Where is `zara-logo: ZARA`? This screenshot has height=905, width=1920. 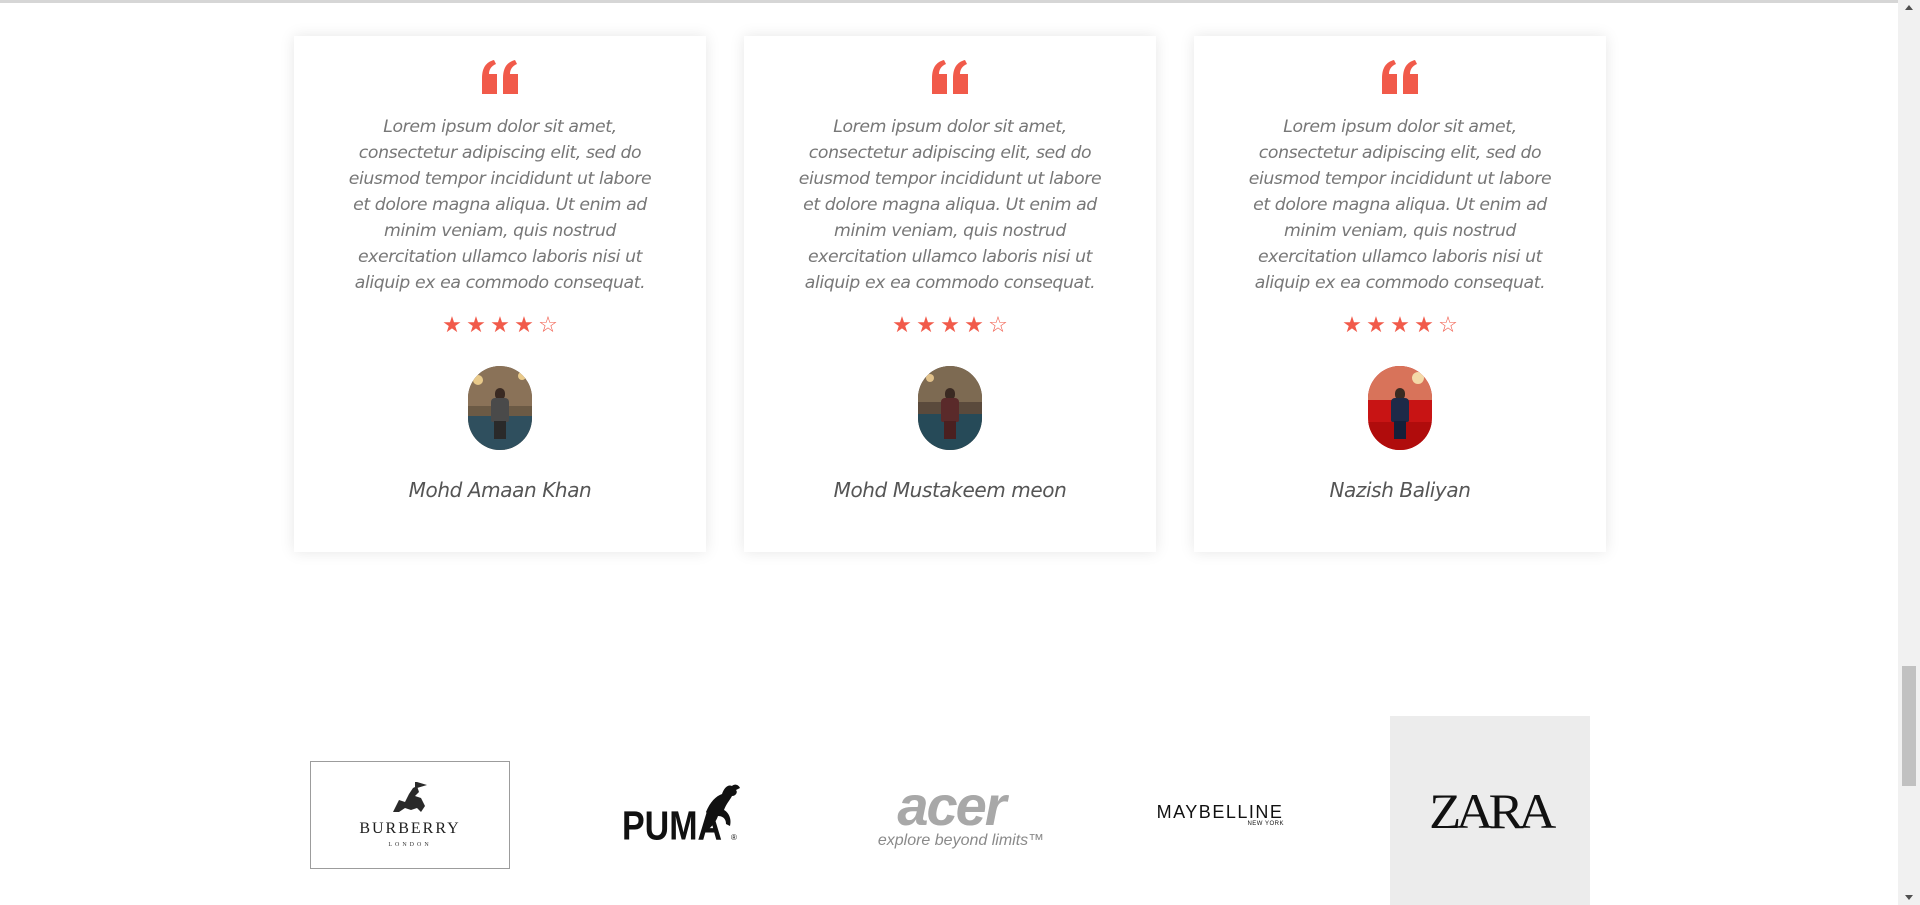
zara-logo: ZARA is located at coordinates (1490, 810).